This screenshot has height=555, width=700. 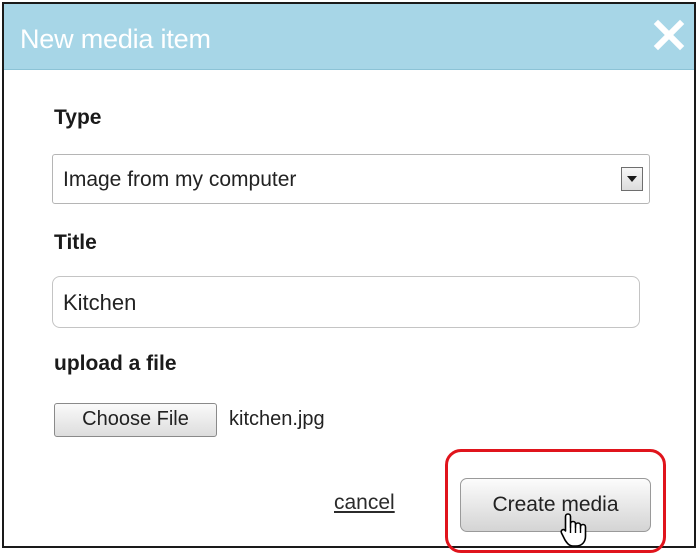 What do you see at coordinates (75, 242) in the screenshot?
I see `title-label: Title` at bounding box center [75, 242].